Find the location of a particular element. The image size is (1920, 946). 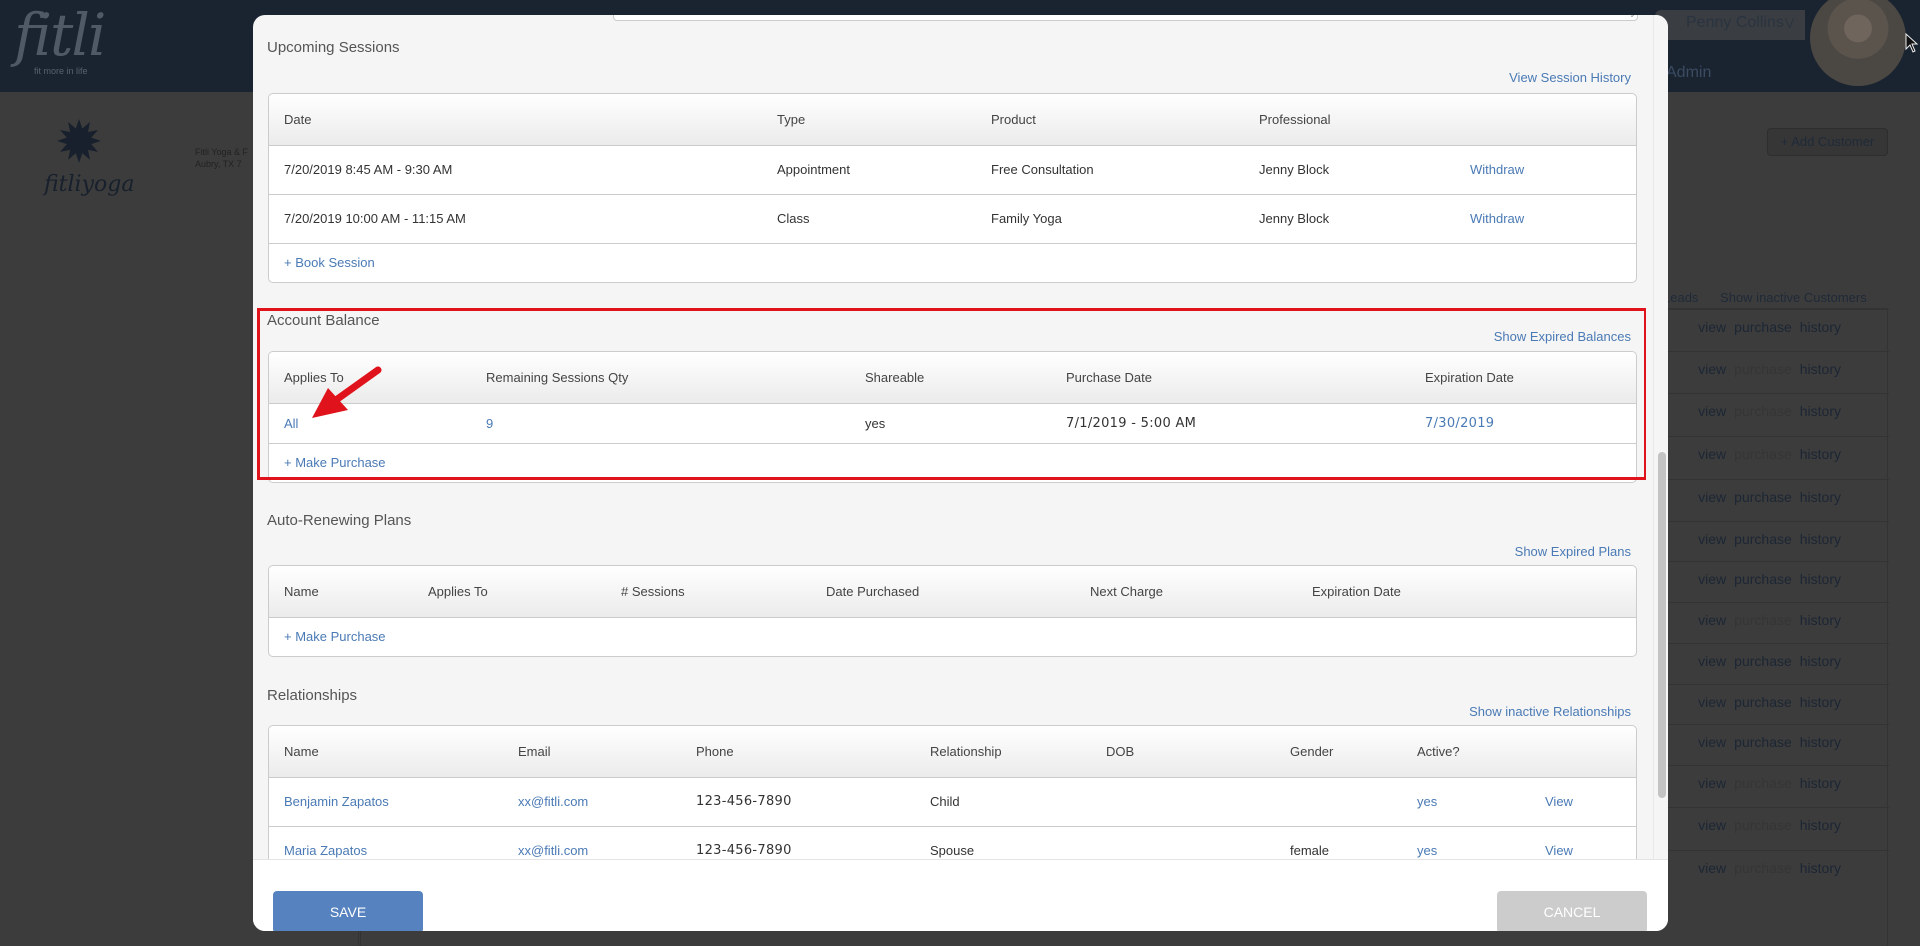

column-header: Relationship is located at coordinates (966, 751).